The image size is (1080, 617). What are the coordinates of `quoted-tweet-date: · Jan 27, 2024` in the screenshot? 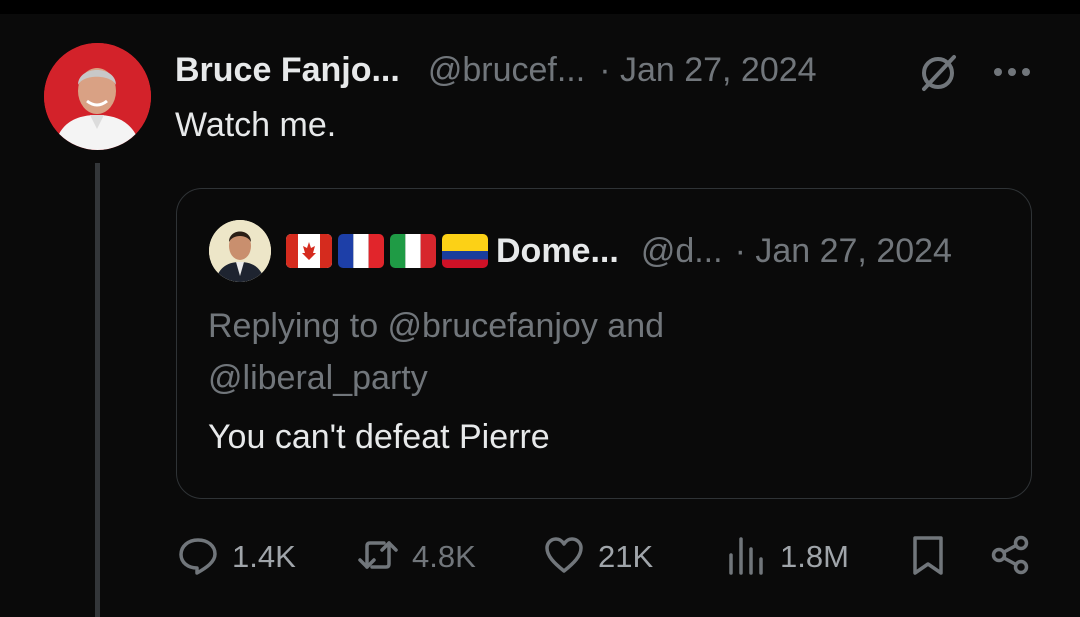 It's located at (843, 251).